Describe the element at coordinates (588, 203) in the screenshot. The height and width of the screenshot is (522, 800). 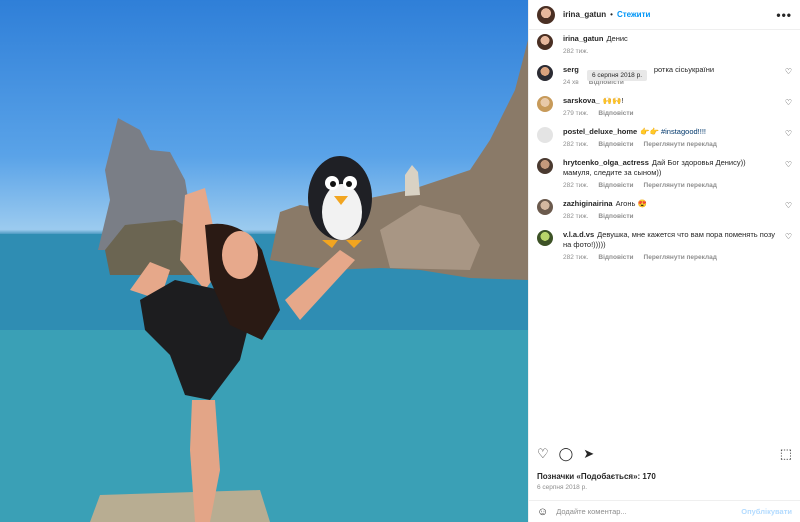
I see `commenter-username: zazhiginairina` at that location.